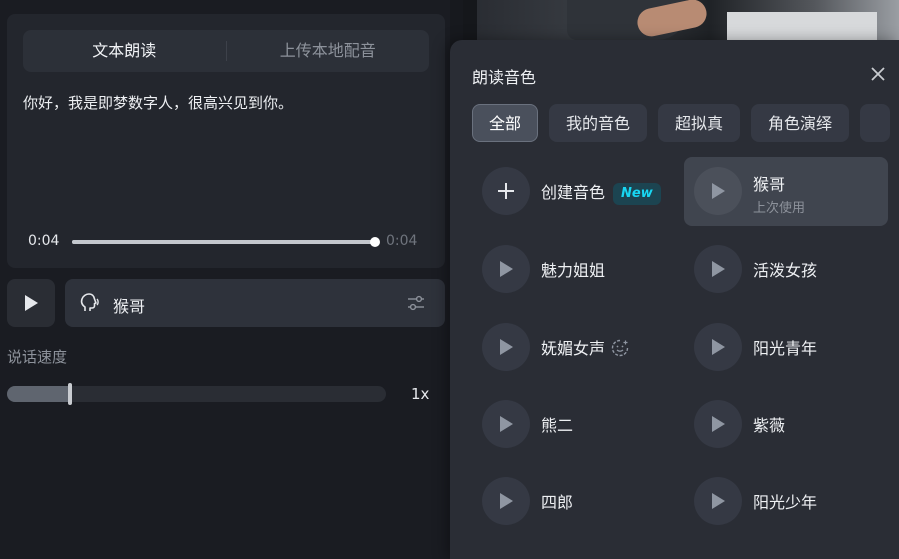 The image size is (899, 559). What do you see at coordinates (637, 194) in the screenshot?
I see `new-badge: New` at bounding box center [637, 194].